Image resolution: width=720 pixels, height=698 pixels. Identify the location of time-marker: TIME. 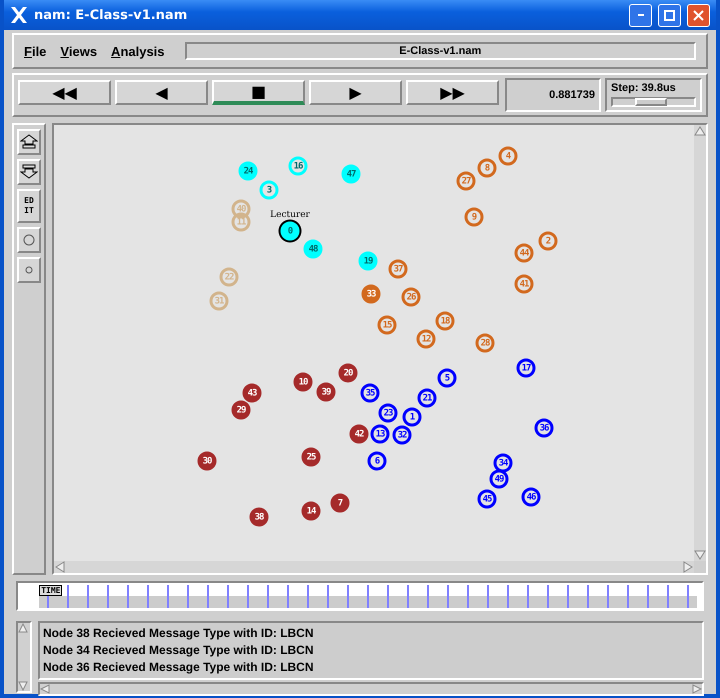
(50, 590).